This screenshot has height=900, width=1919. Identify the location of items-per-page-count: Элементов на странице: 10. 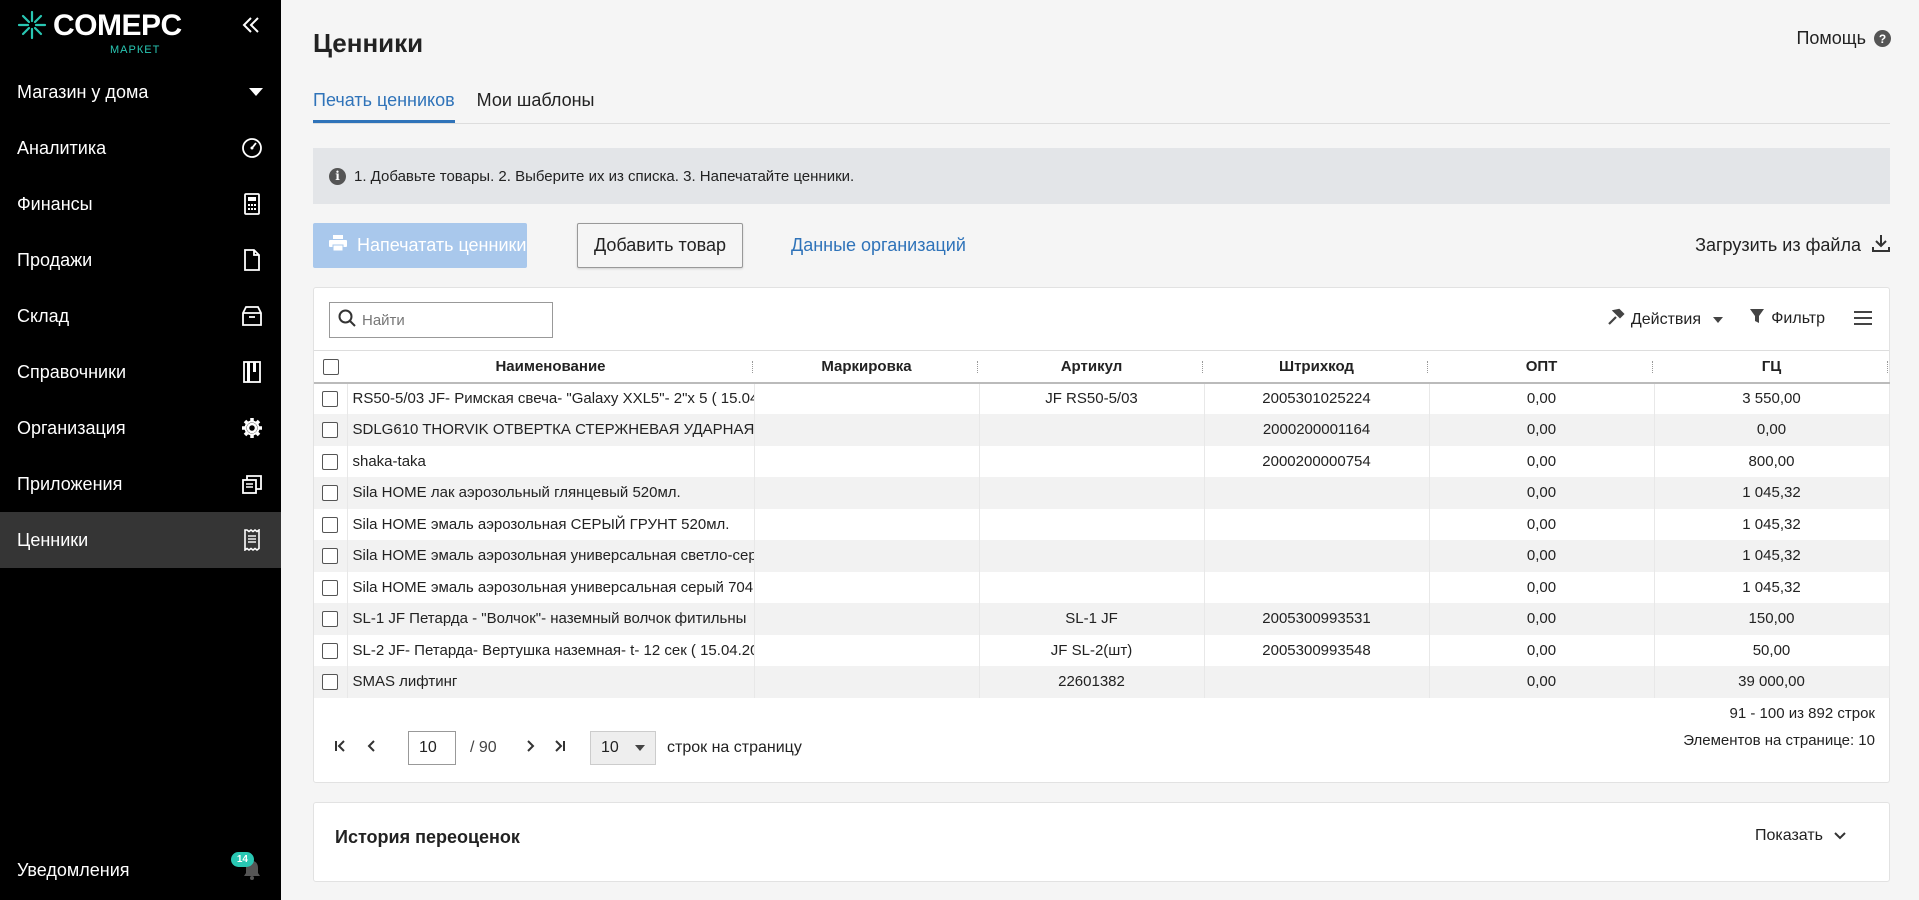
(1779, 740).